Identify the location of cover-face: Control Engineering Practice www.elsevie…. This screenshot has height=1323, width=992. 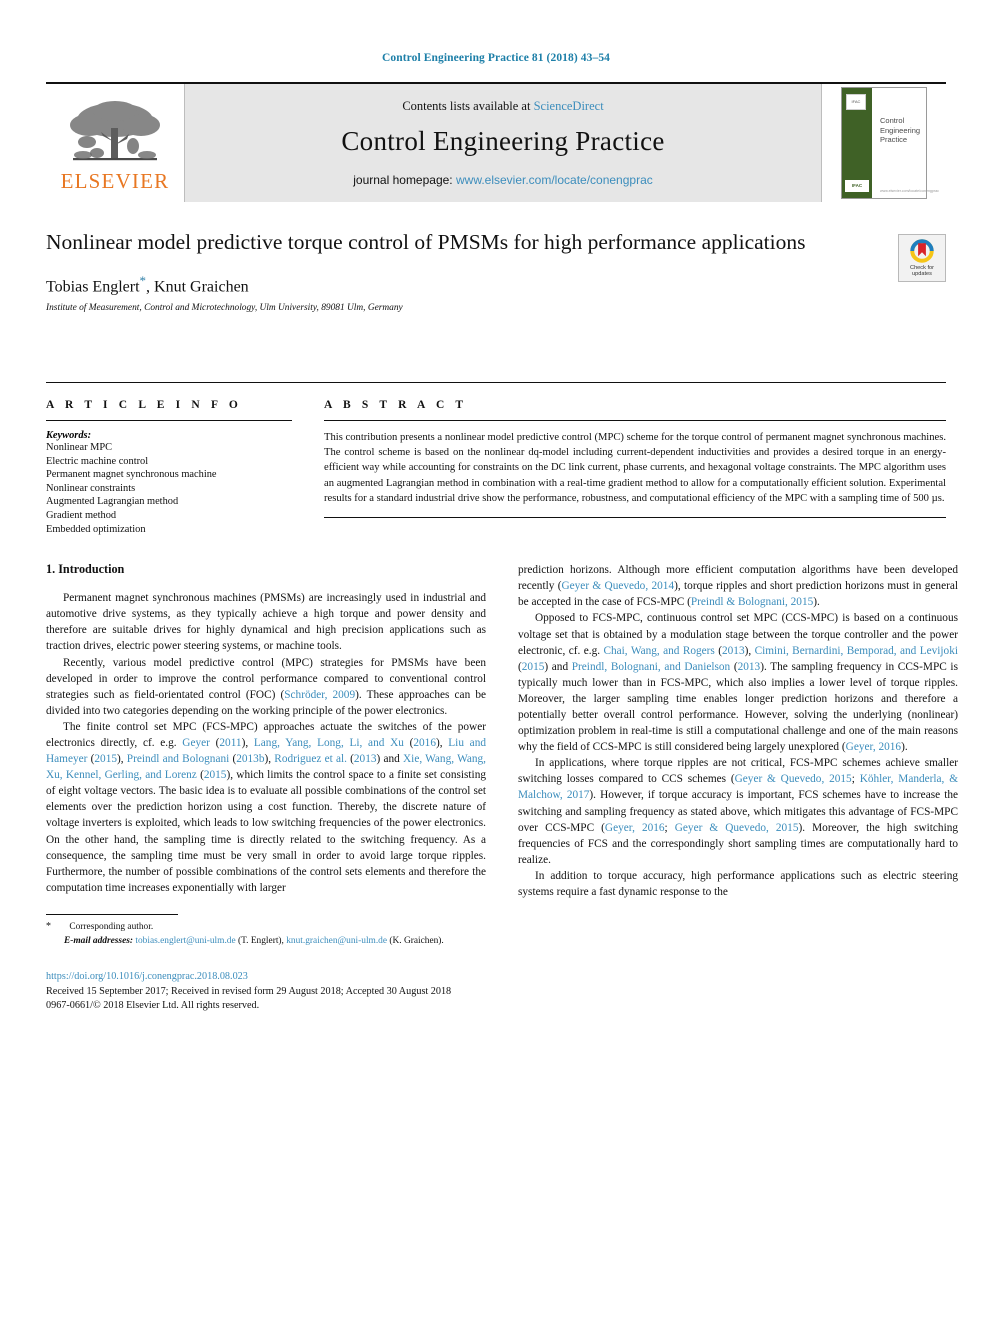
(905, 143).